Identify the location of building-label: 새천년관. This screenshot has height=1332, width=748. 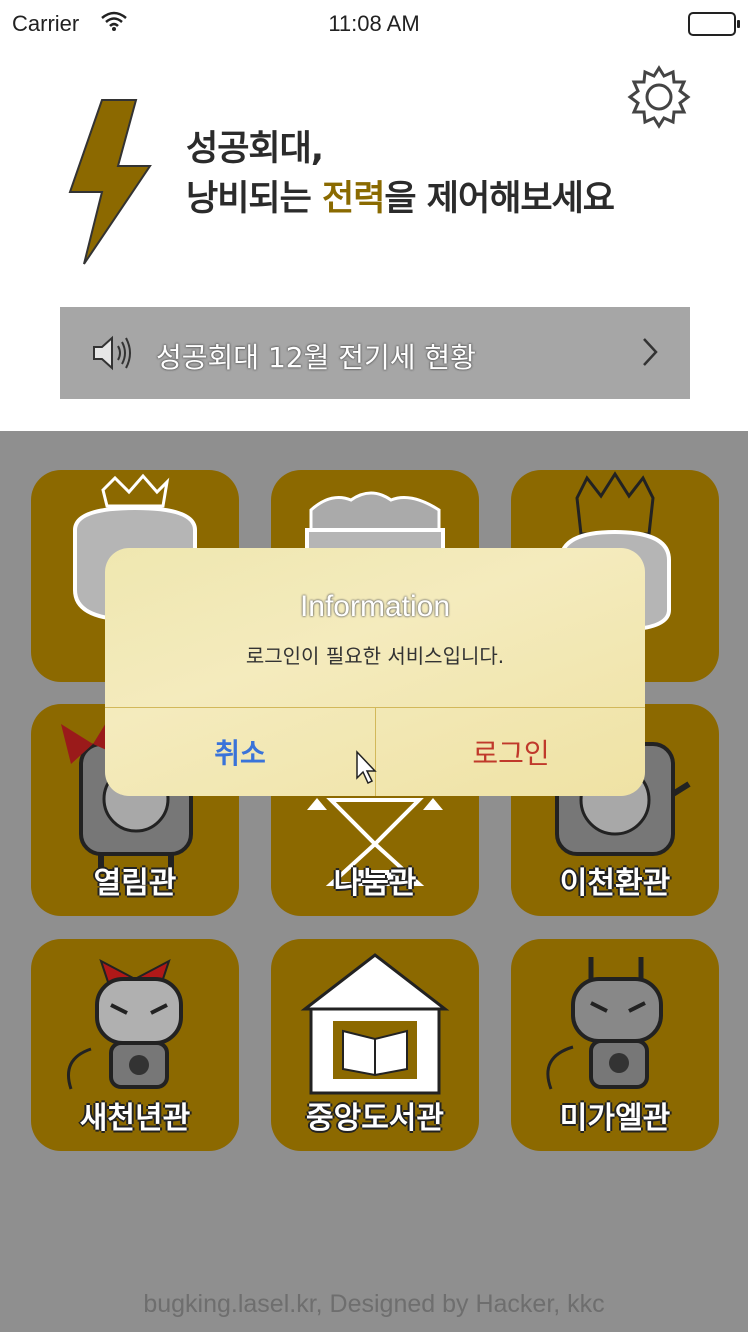
(135, 1118).